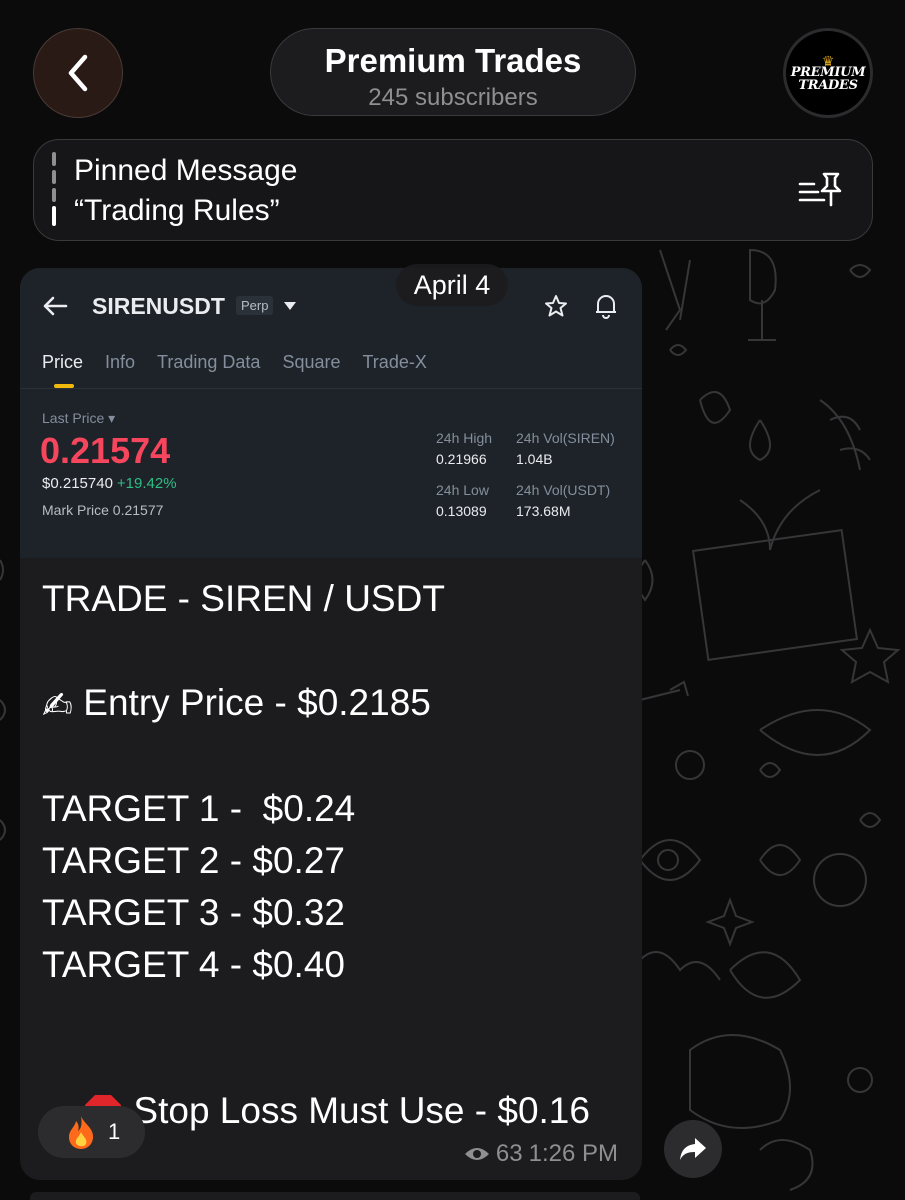 This screenshot has width=905, height=1200. I want to click on share-button, so click(693, 1149).